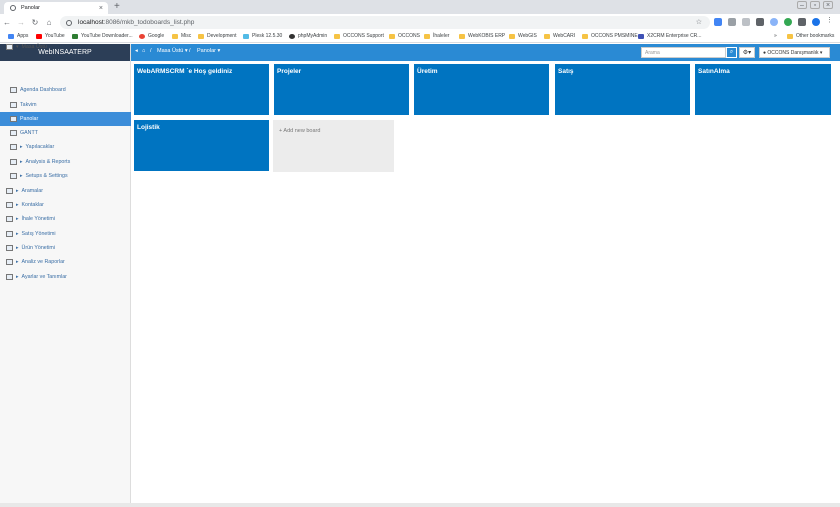  Describe the element at coordinates (683, 52) in the screenshot. I see `search-input: Arama` at that location.